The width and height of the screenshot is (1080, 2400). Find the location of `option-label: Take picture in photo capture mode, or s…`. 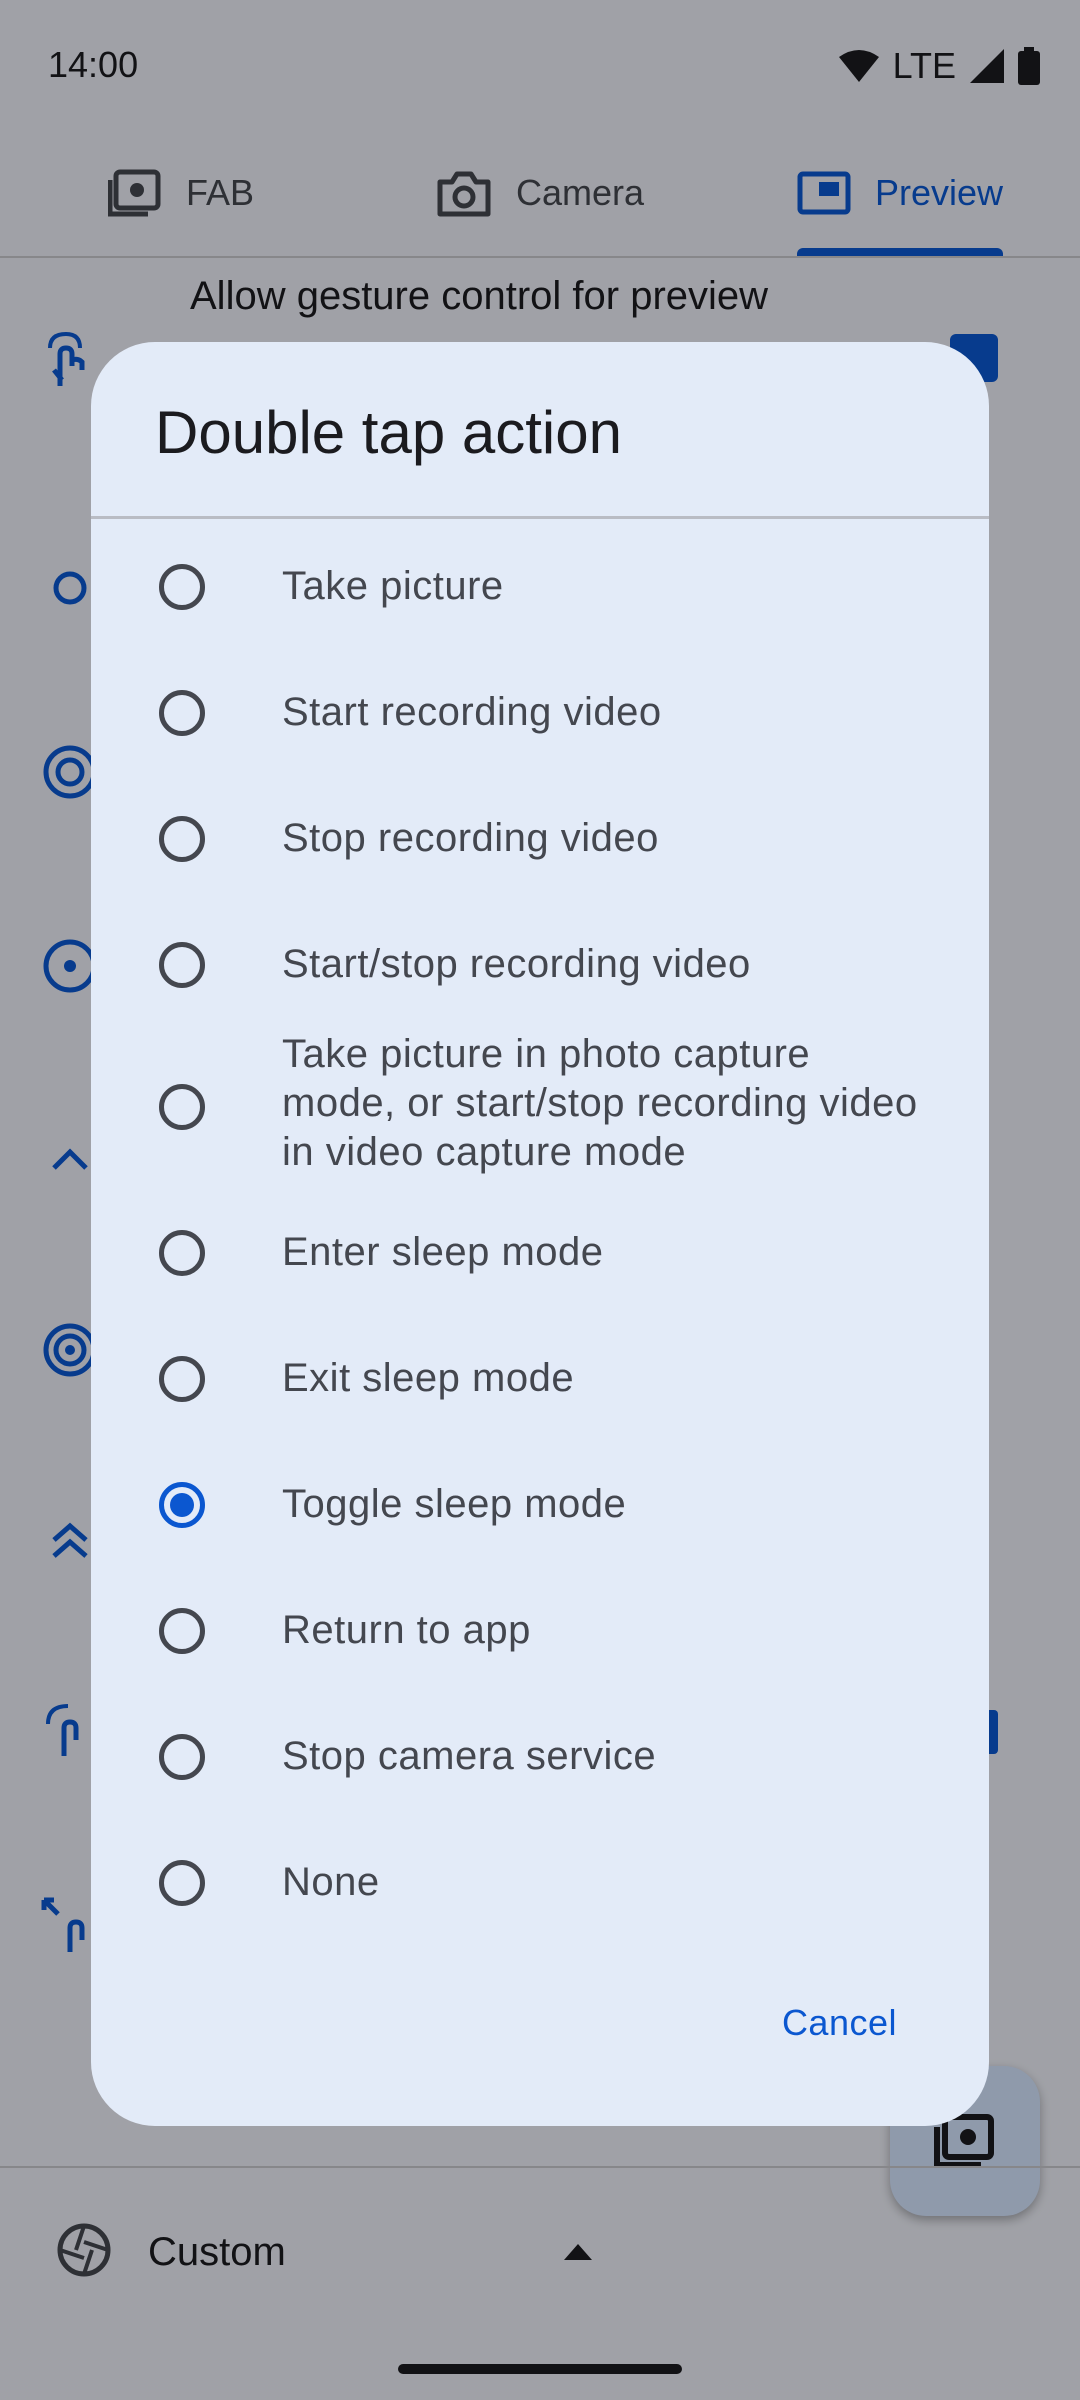

option-label: Take picture in photo capture mode, or s… is located at coordinates (600, 1103).